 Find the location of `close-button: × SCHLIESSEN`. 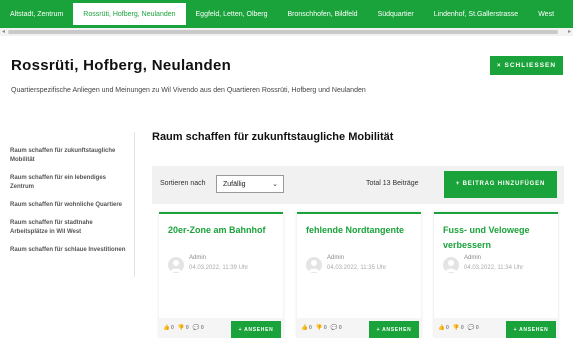

close-button: × SCHLIESSEN is located at coordinates (526, 65).